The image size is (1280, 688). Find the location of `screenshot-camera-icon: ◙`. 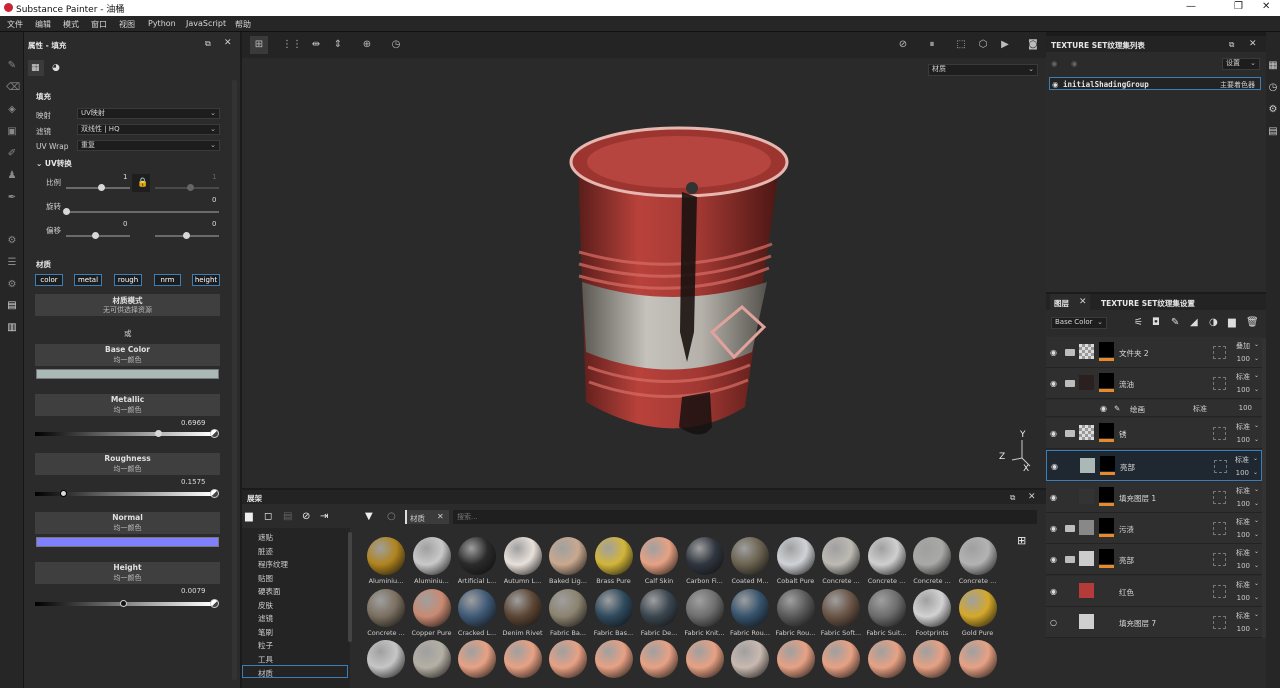

screenshot-camera-icon: ◙ is located at coordinates (1033, 45).